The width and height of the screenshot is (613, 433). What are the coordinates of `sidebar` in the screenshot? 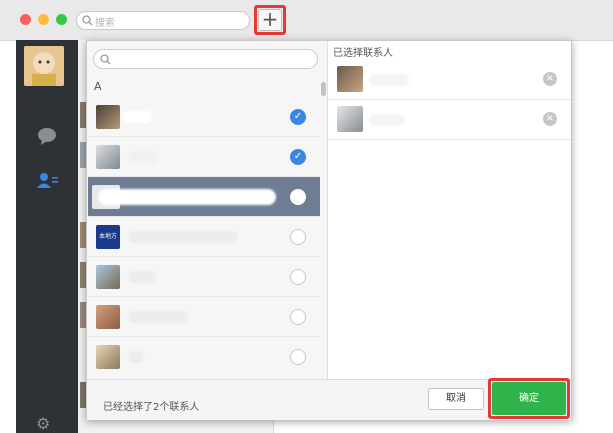 It's located at (47, 236).